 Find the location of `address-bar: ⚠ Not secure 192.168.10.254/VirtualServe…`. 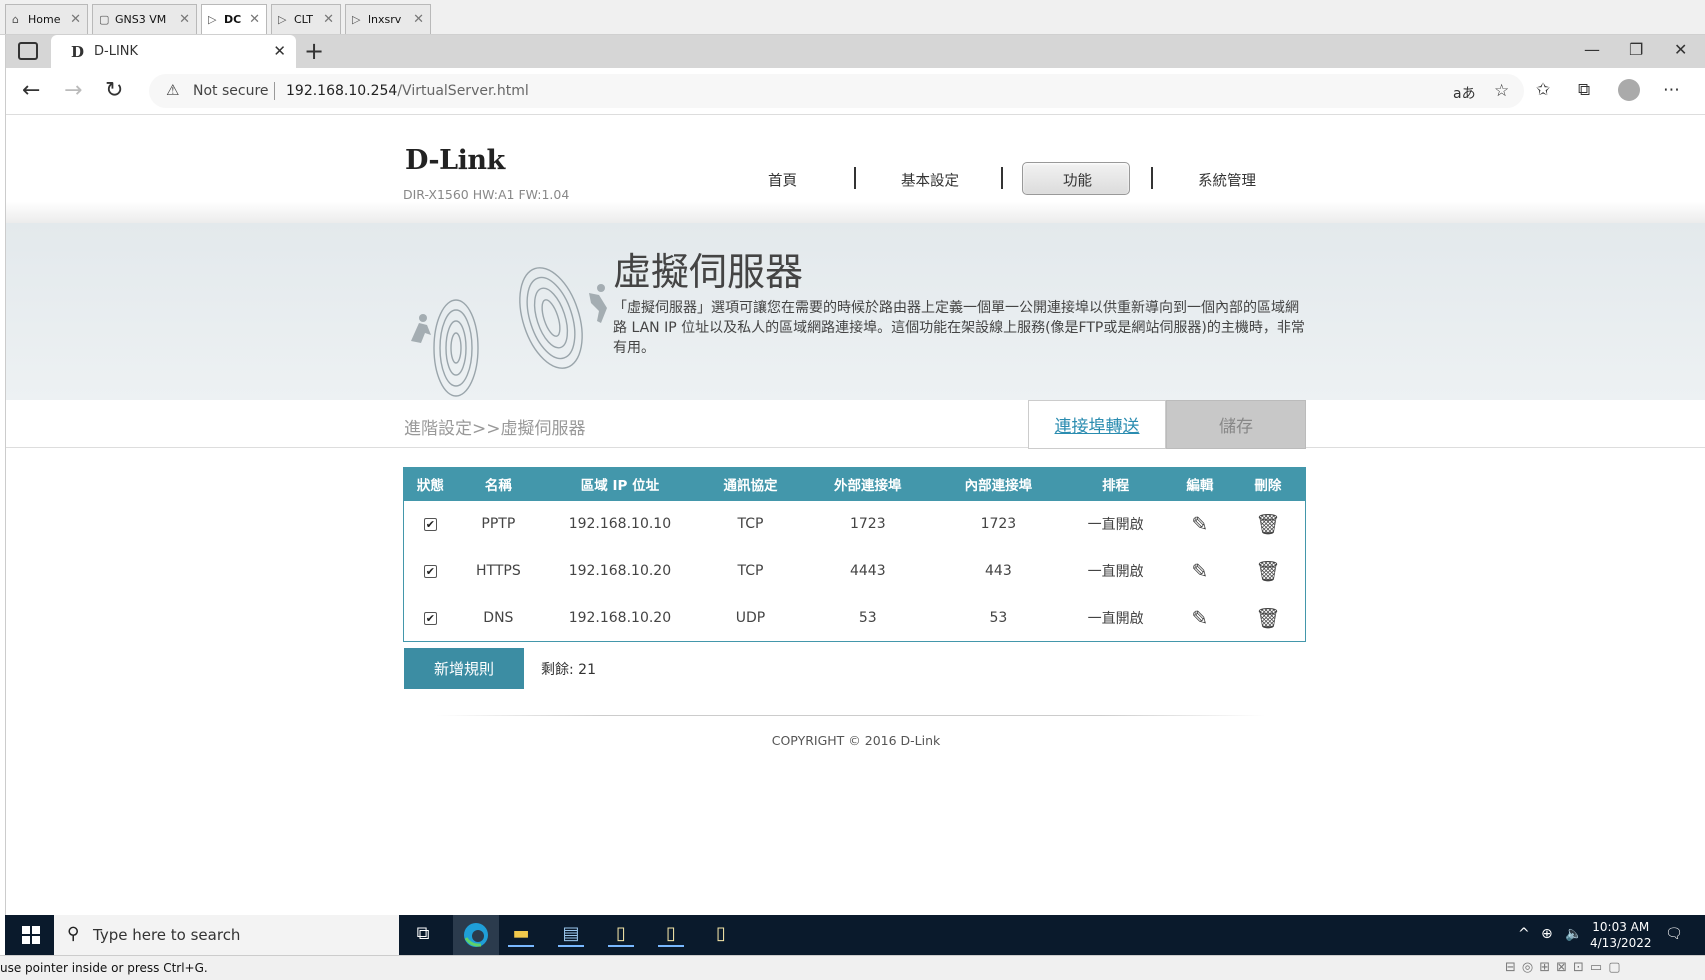

address-bar: ⚠ Not secure 192.168.10.254/VirtualServe… is located at coordinates (836, 91).